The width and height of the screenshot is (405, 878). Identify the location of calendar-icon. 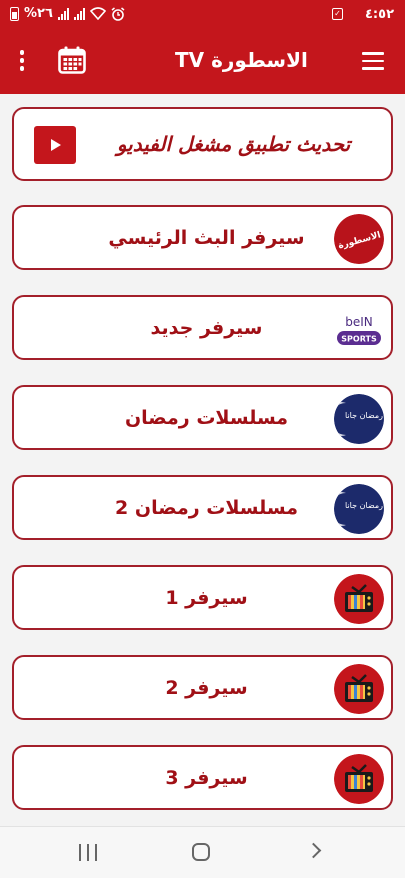
(72, 60).